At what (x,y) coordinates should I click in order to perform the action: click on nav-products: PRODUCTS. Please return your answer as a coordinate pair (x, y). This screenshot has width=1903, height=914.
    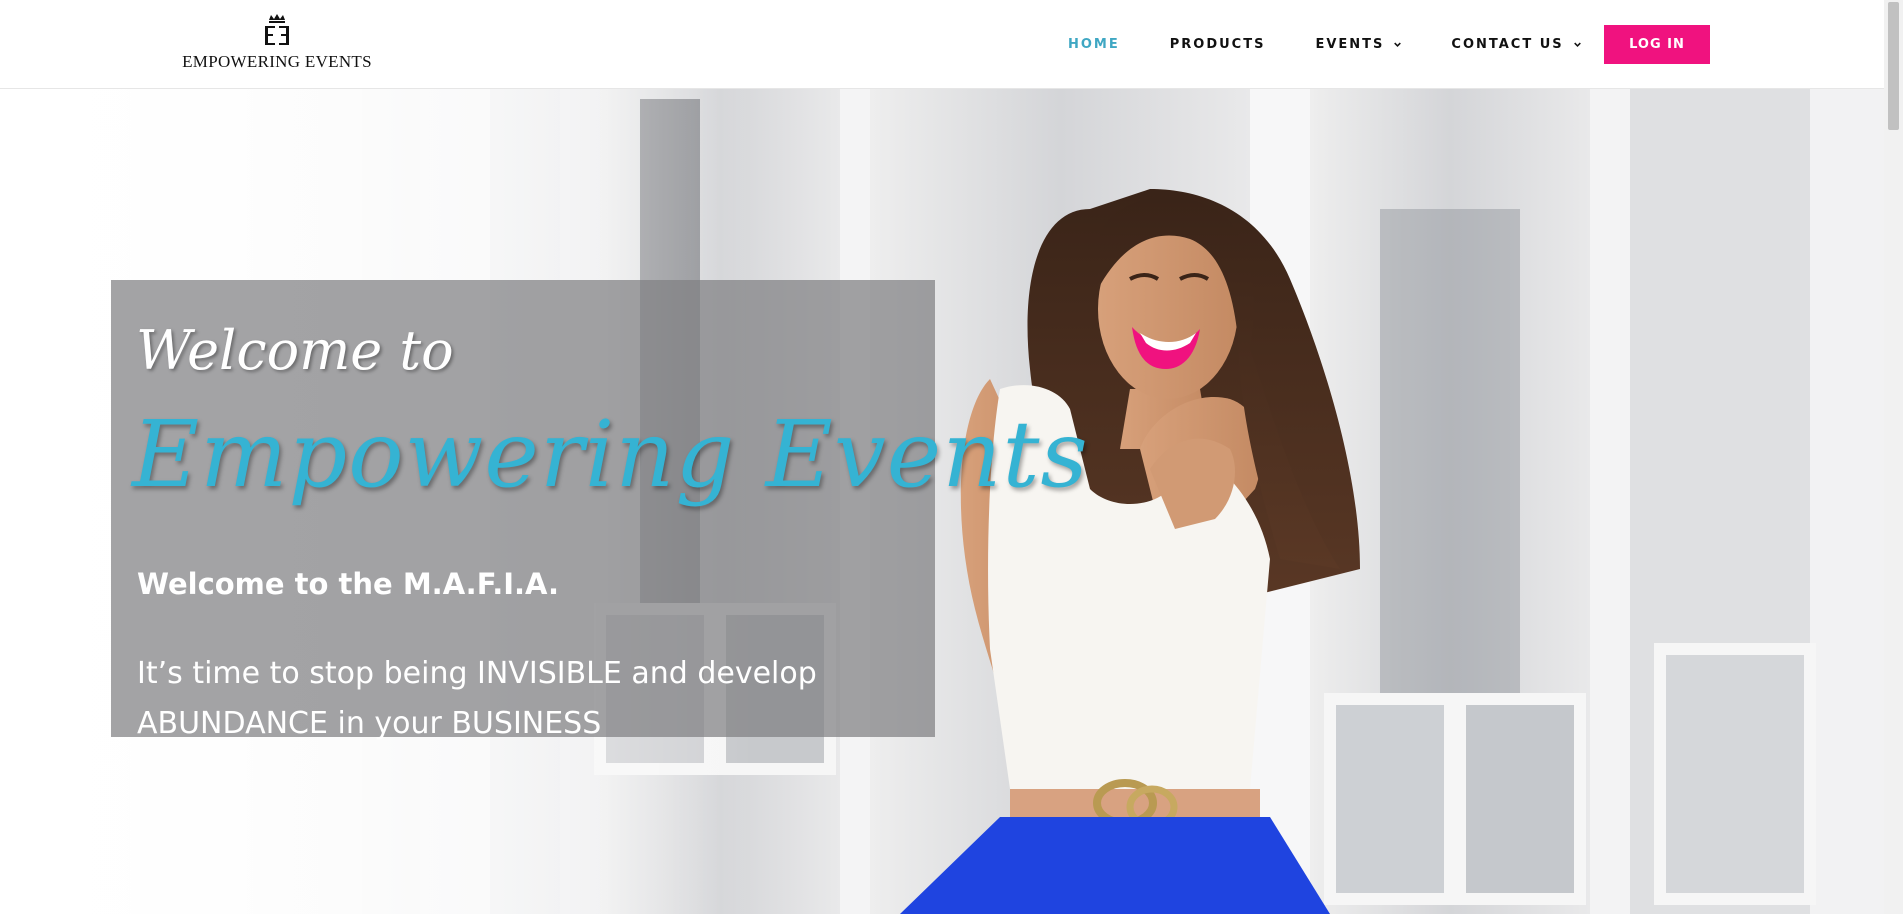
    Looking at the image, I should click on (1218, 44).